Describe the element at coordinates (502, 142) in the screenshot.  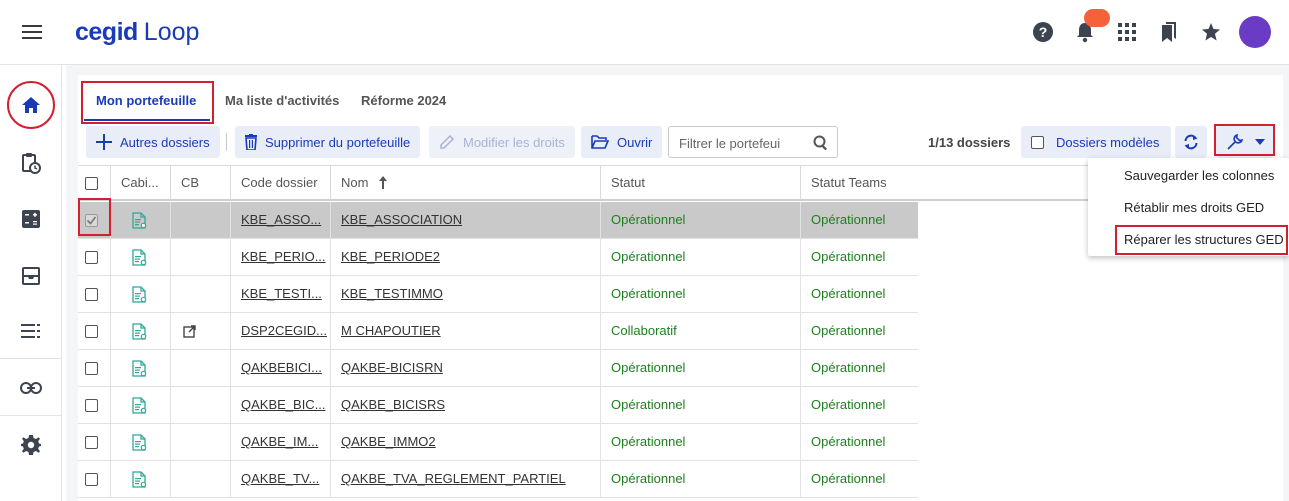
I see `edit-rights-button: Modifier les droits` at that location.